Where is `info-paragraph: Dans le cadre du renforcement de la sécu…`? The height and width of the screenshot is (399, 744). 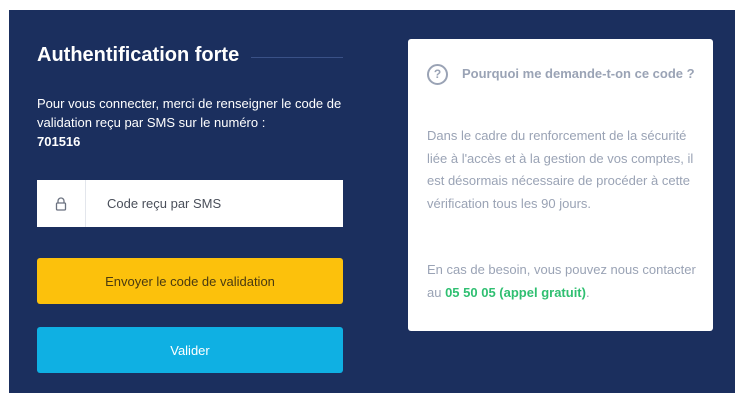 info-paragraph: Dans le cadre du renforcement de la sécu… is located at coordinates (560, 169).